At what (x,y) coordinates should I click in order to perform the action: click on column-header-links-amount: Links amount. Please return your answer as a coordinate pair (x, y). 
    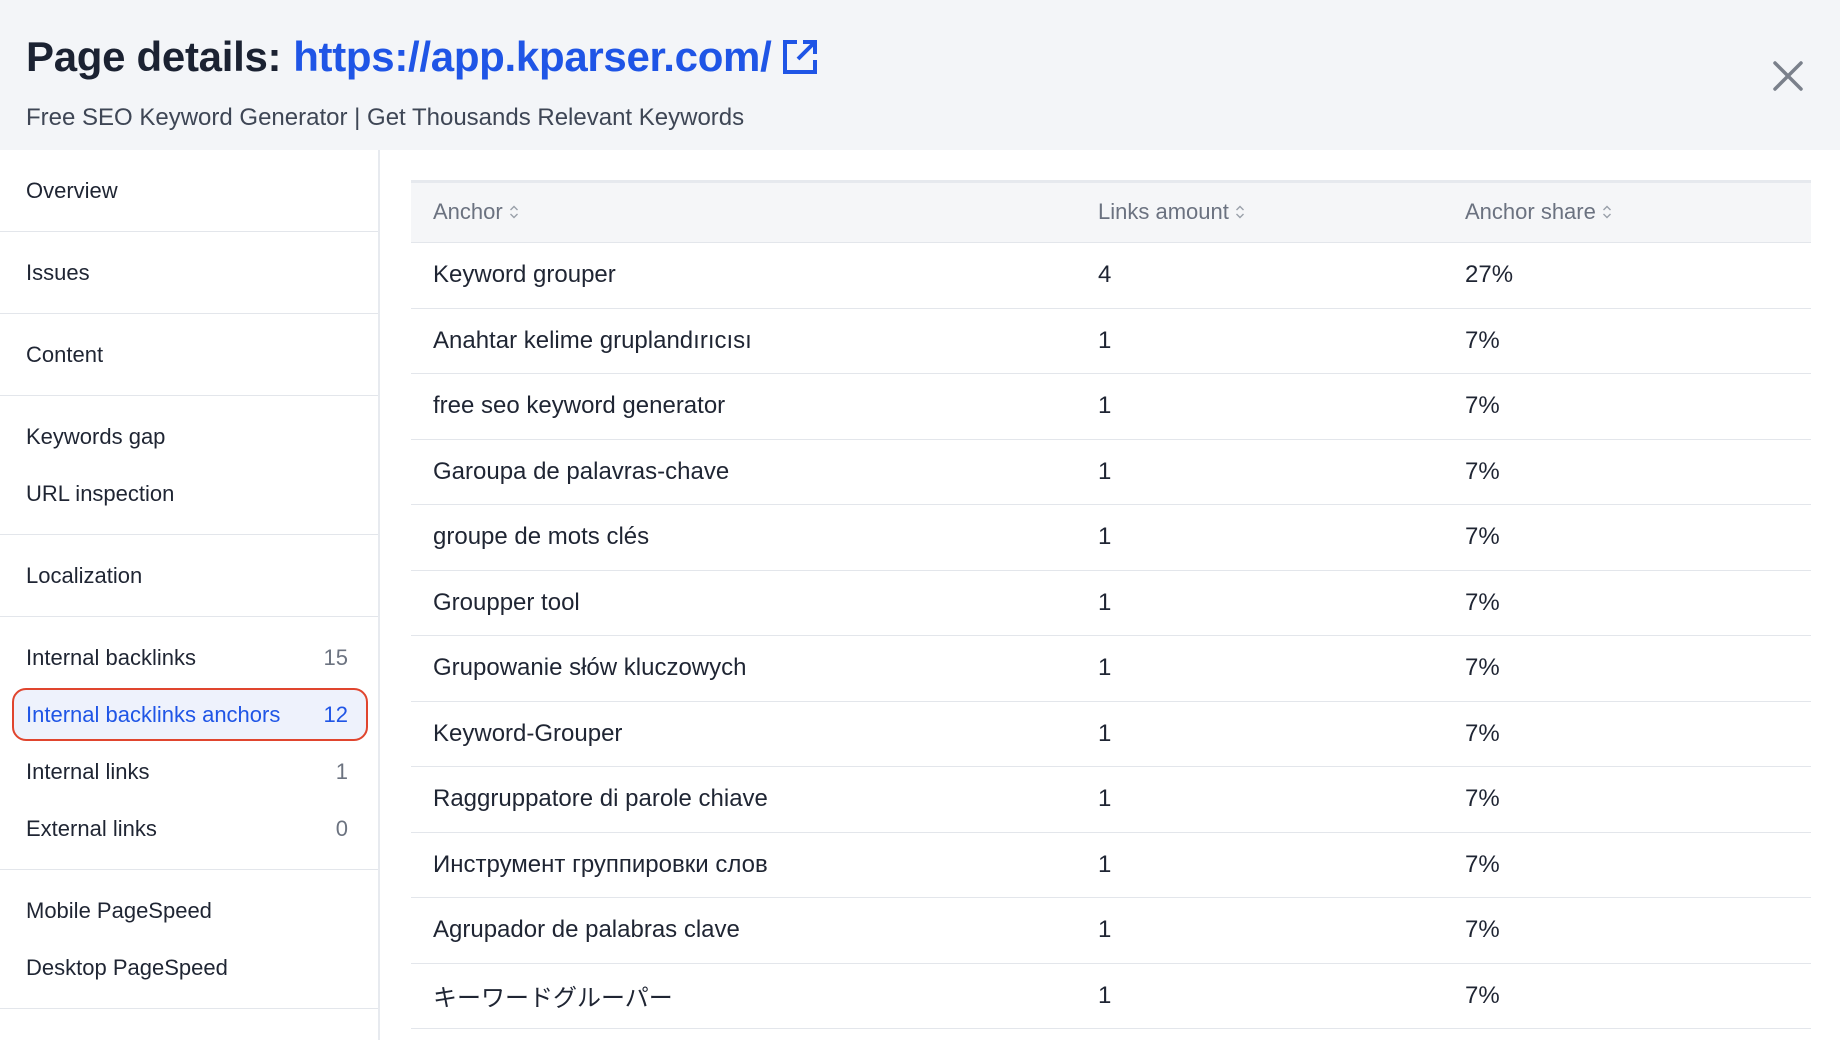
    Looking at the image, I should click on (1259, 212).